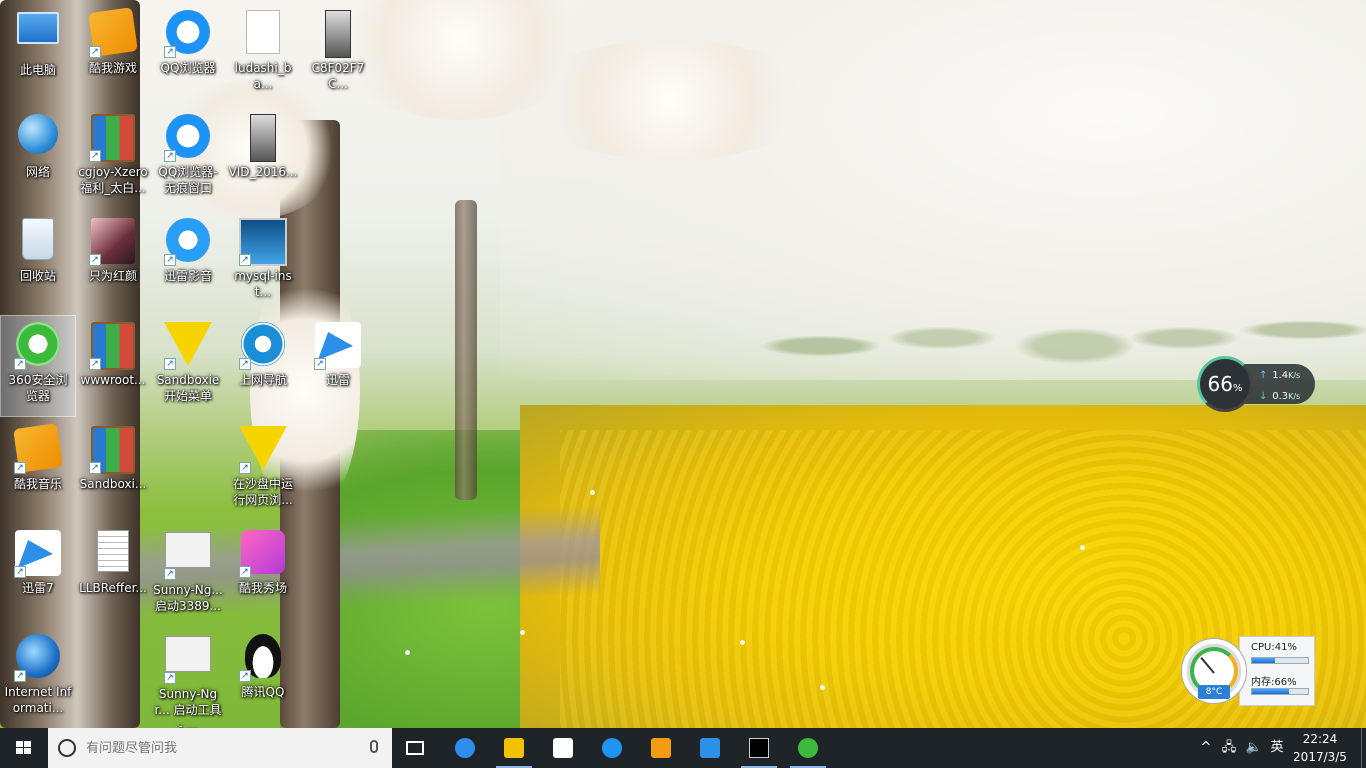 Image resolution: width=1366 pixels, height=768 pixels. I want to click on upload-speed: ↑ 1.4K/s, so click(1279, 375).